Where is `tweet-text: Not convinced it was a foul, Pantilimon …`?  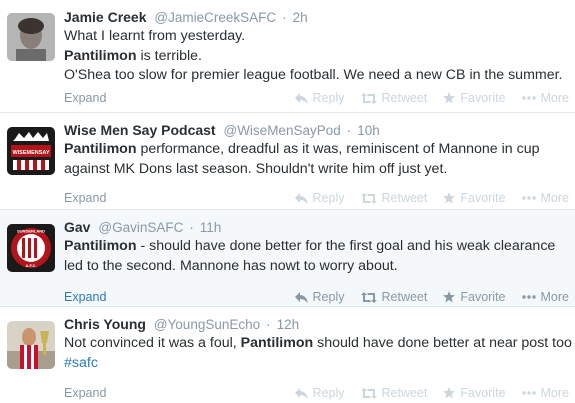 tweet-text: Not convinced it was a foul, Pantilimon … is located at coordinates (318, 353).